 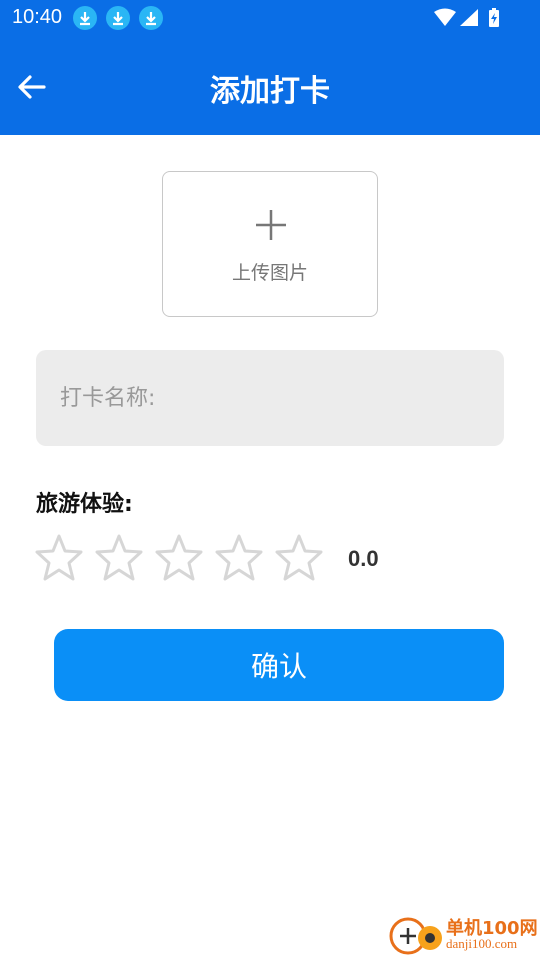 I want to click on rating-label: 旅游体验:, so click(x=84, y=504).